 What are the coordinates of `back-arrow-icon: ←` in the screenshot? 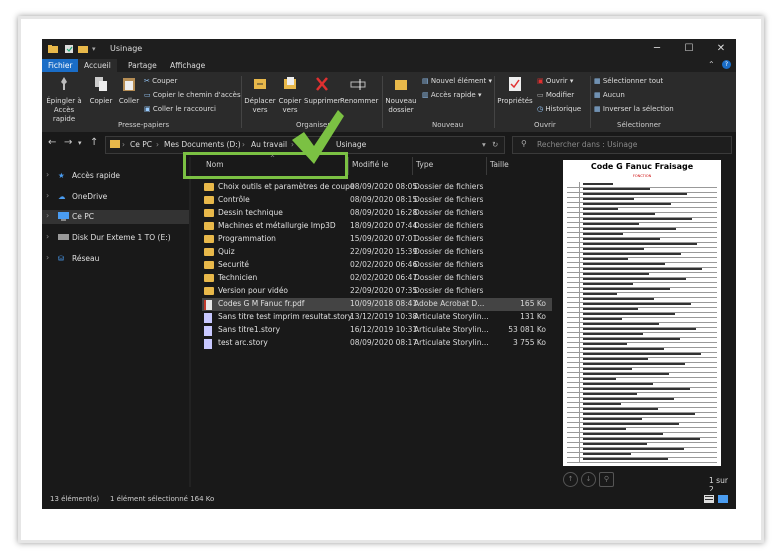 It's located at (52, 142).